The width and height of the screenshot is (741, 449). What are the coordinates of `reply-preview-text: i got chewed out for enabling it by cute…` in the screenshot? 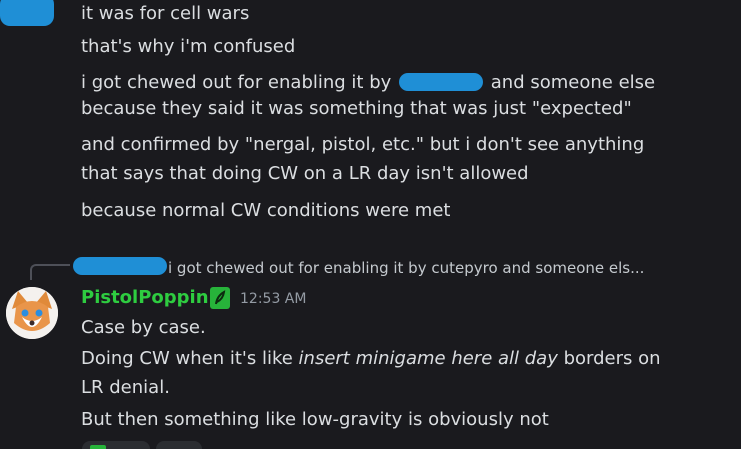 It's located at (406, 268).